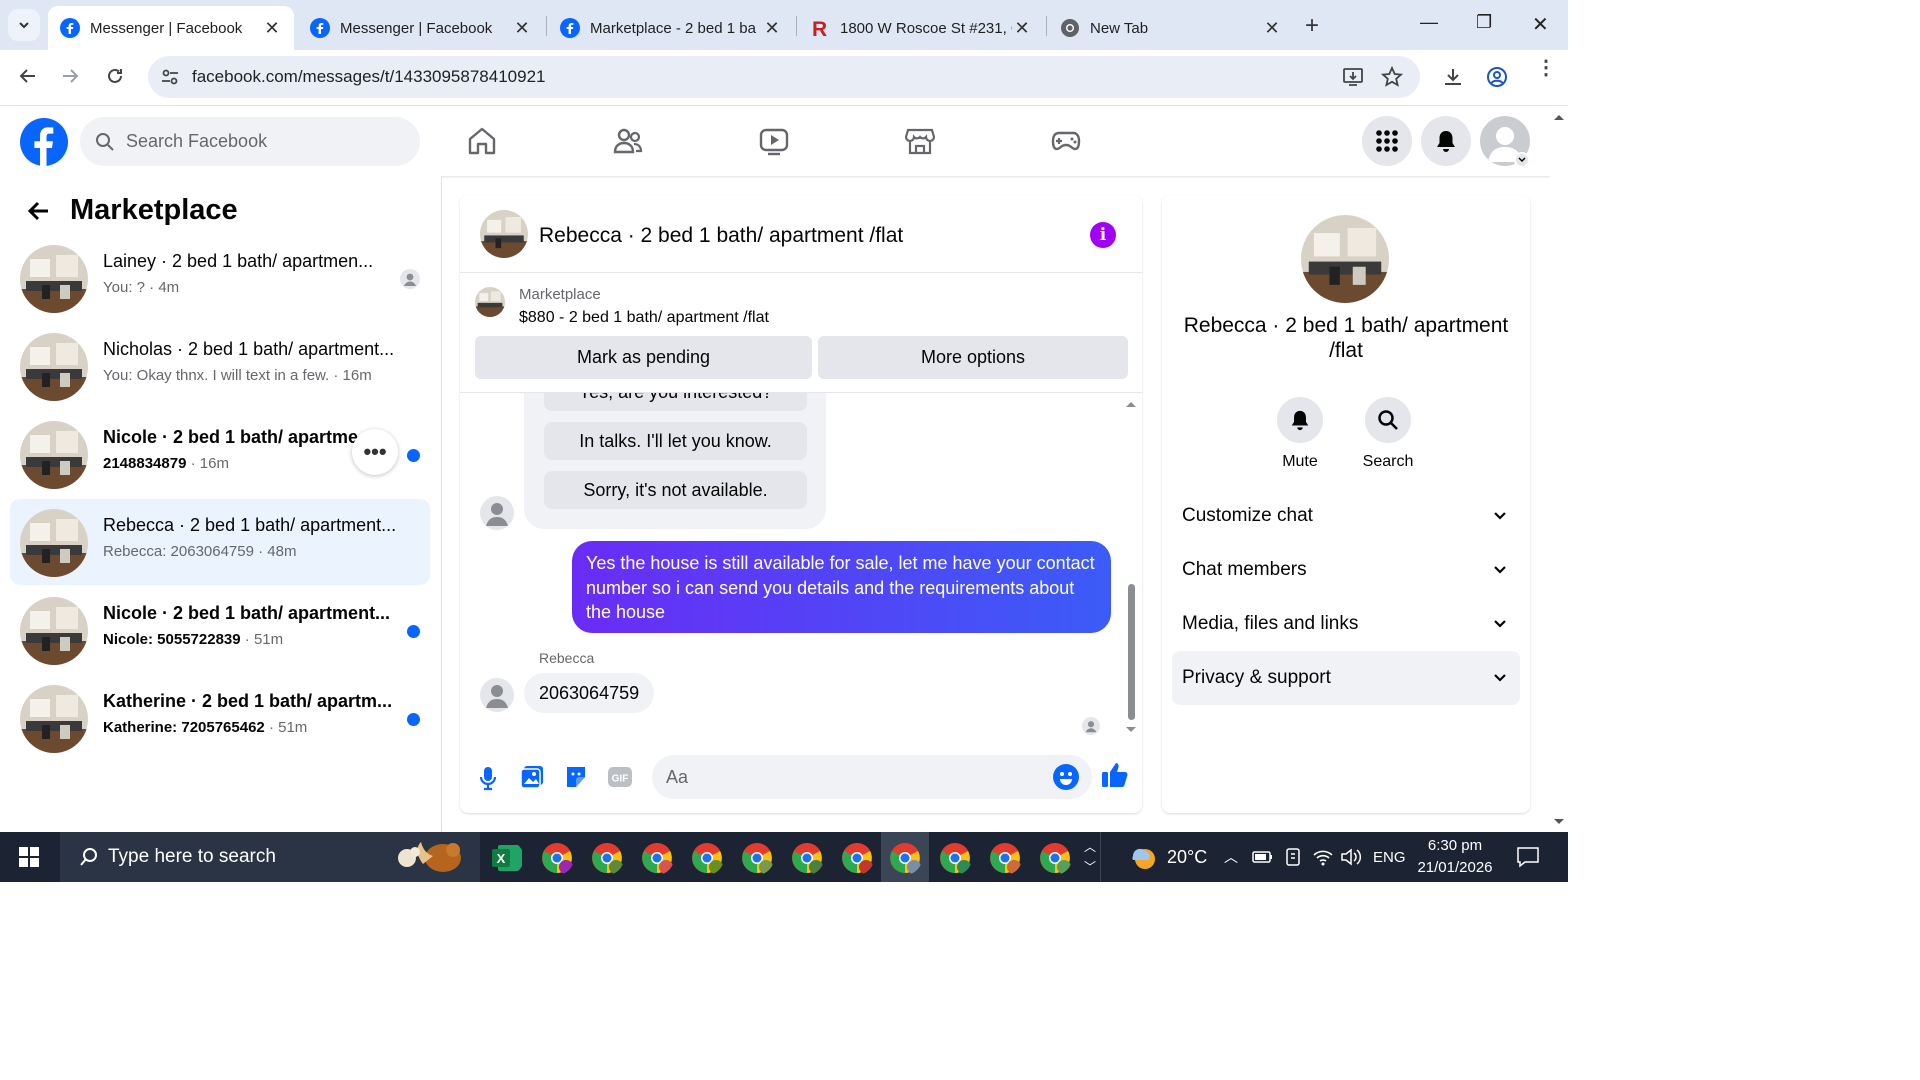 This screenshot has width=1920, height=1080. Describe the element at coordinates (1090, 857) in the screenshot. I see `taskbar-scroll-arrows: ︿ ﹀` at that location.